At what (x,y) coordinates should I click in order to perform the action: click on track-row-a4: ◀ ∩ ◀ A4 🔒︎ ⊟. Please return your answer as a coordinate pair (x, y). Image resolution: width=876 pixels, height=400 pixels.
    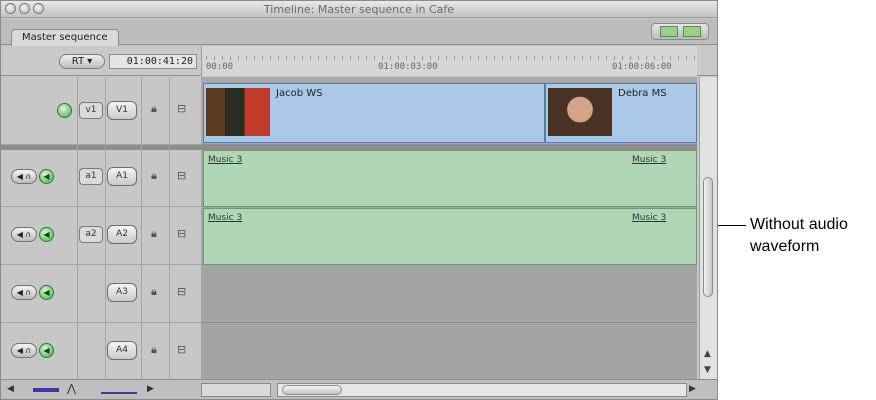
    Looking at the image, I should click on (101, 352).